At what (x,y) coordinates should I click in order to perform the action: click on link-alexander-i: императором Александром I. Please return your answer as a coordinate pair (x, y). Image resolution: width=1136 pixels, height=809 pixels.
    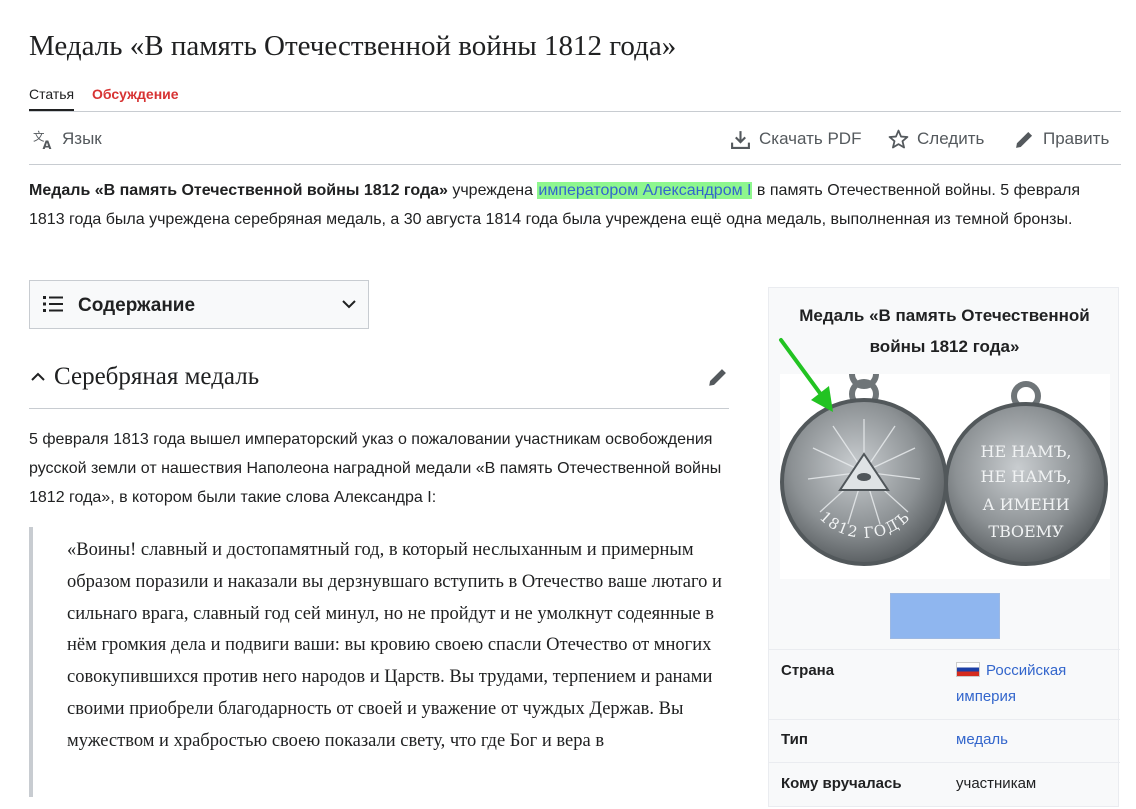
    Looking at the image, I should click on (645, 190).